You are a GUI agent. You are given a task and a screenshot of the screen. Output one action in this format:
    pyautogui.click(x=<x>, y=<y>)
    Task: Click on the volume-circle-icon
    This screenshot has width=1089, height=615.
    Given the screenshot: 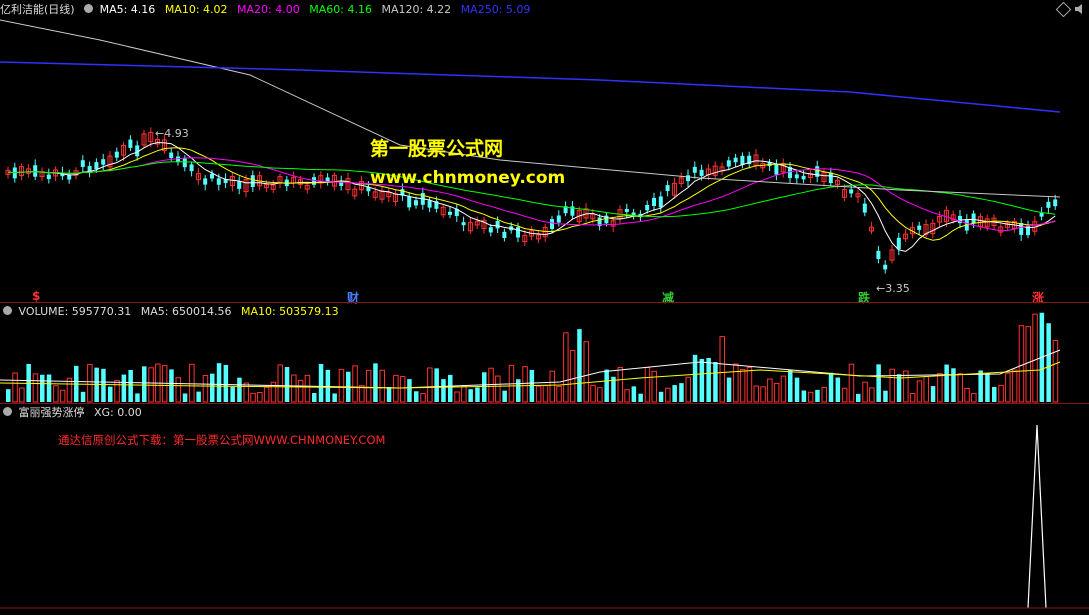 What is the action you would take?
    pyautogui.click(x=7, y=310)
    